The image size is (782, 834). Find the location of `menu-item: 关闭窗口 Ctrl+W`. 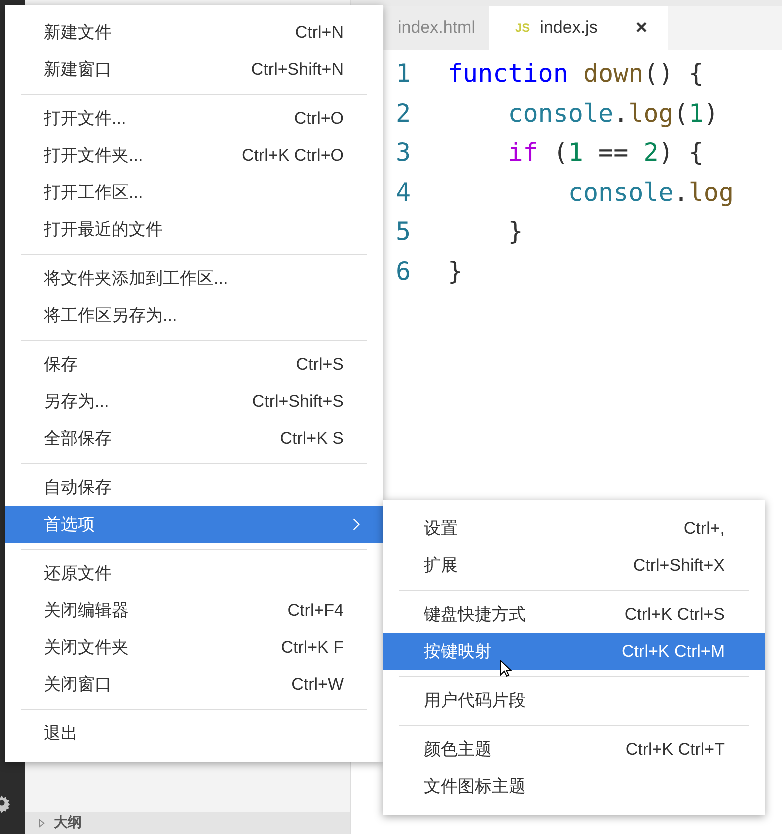

menu-item: 关闭窗口 Ctrl+W is located at coordinates (194, 684).